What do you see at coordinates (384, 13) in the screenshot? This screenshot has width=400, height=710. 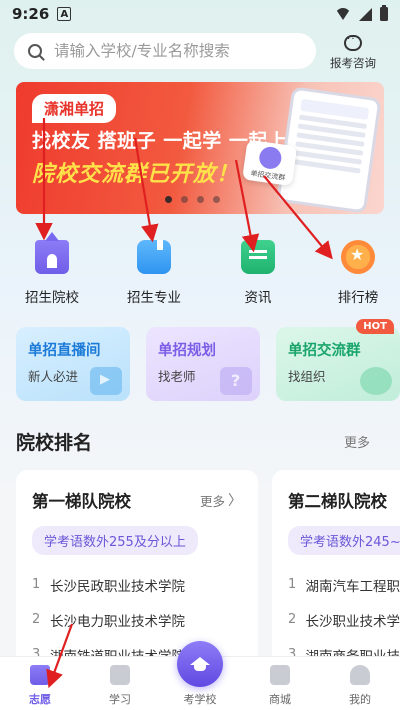 I see `battery-icon` at bounding box center [384, 13].